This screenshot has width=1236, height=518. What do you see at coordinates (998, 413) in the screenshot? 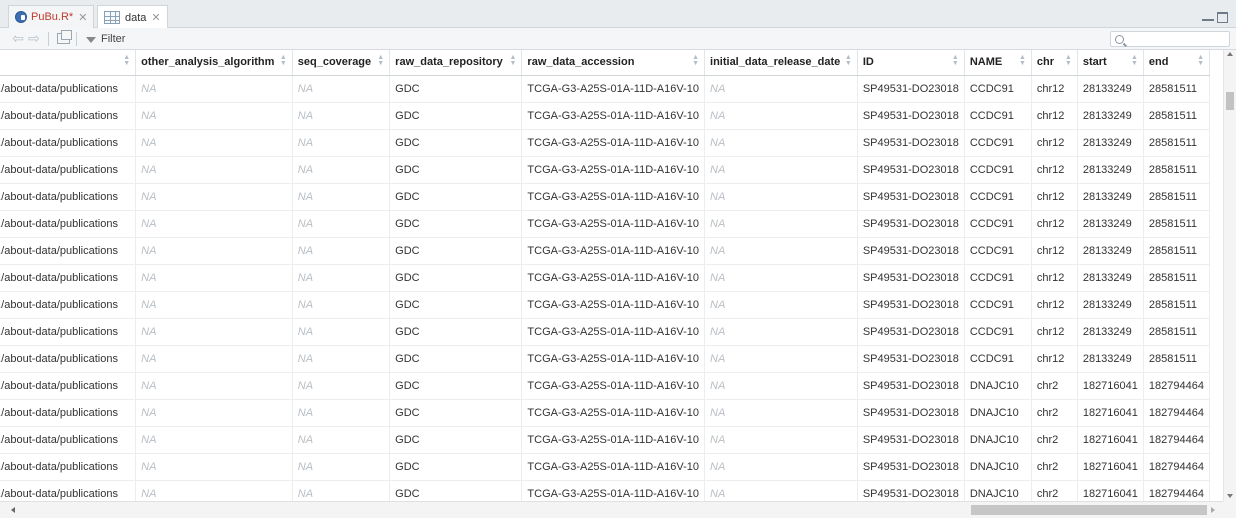
I see `table-cell: DNAJC10` at bounding box center [998, 413].